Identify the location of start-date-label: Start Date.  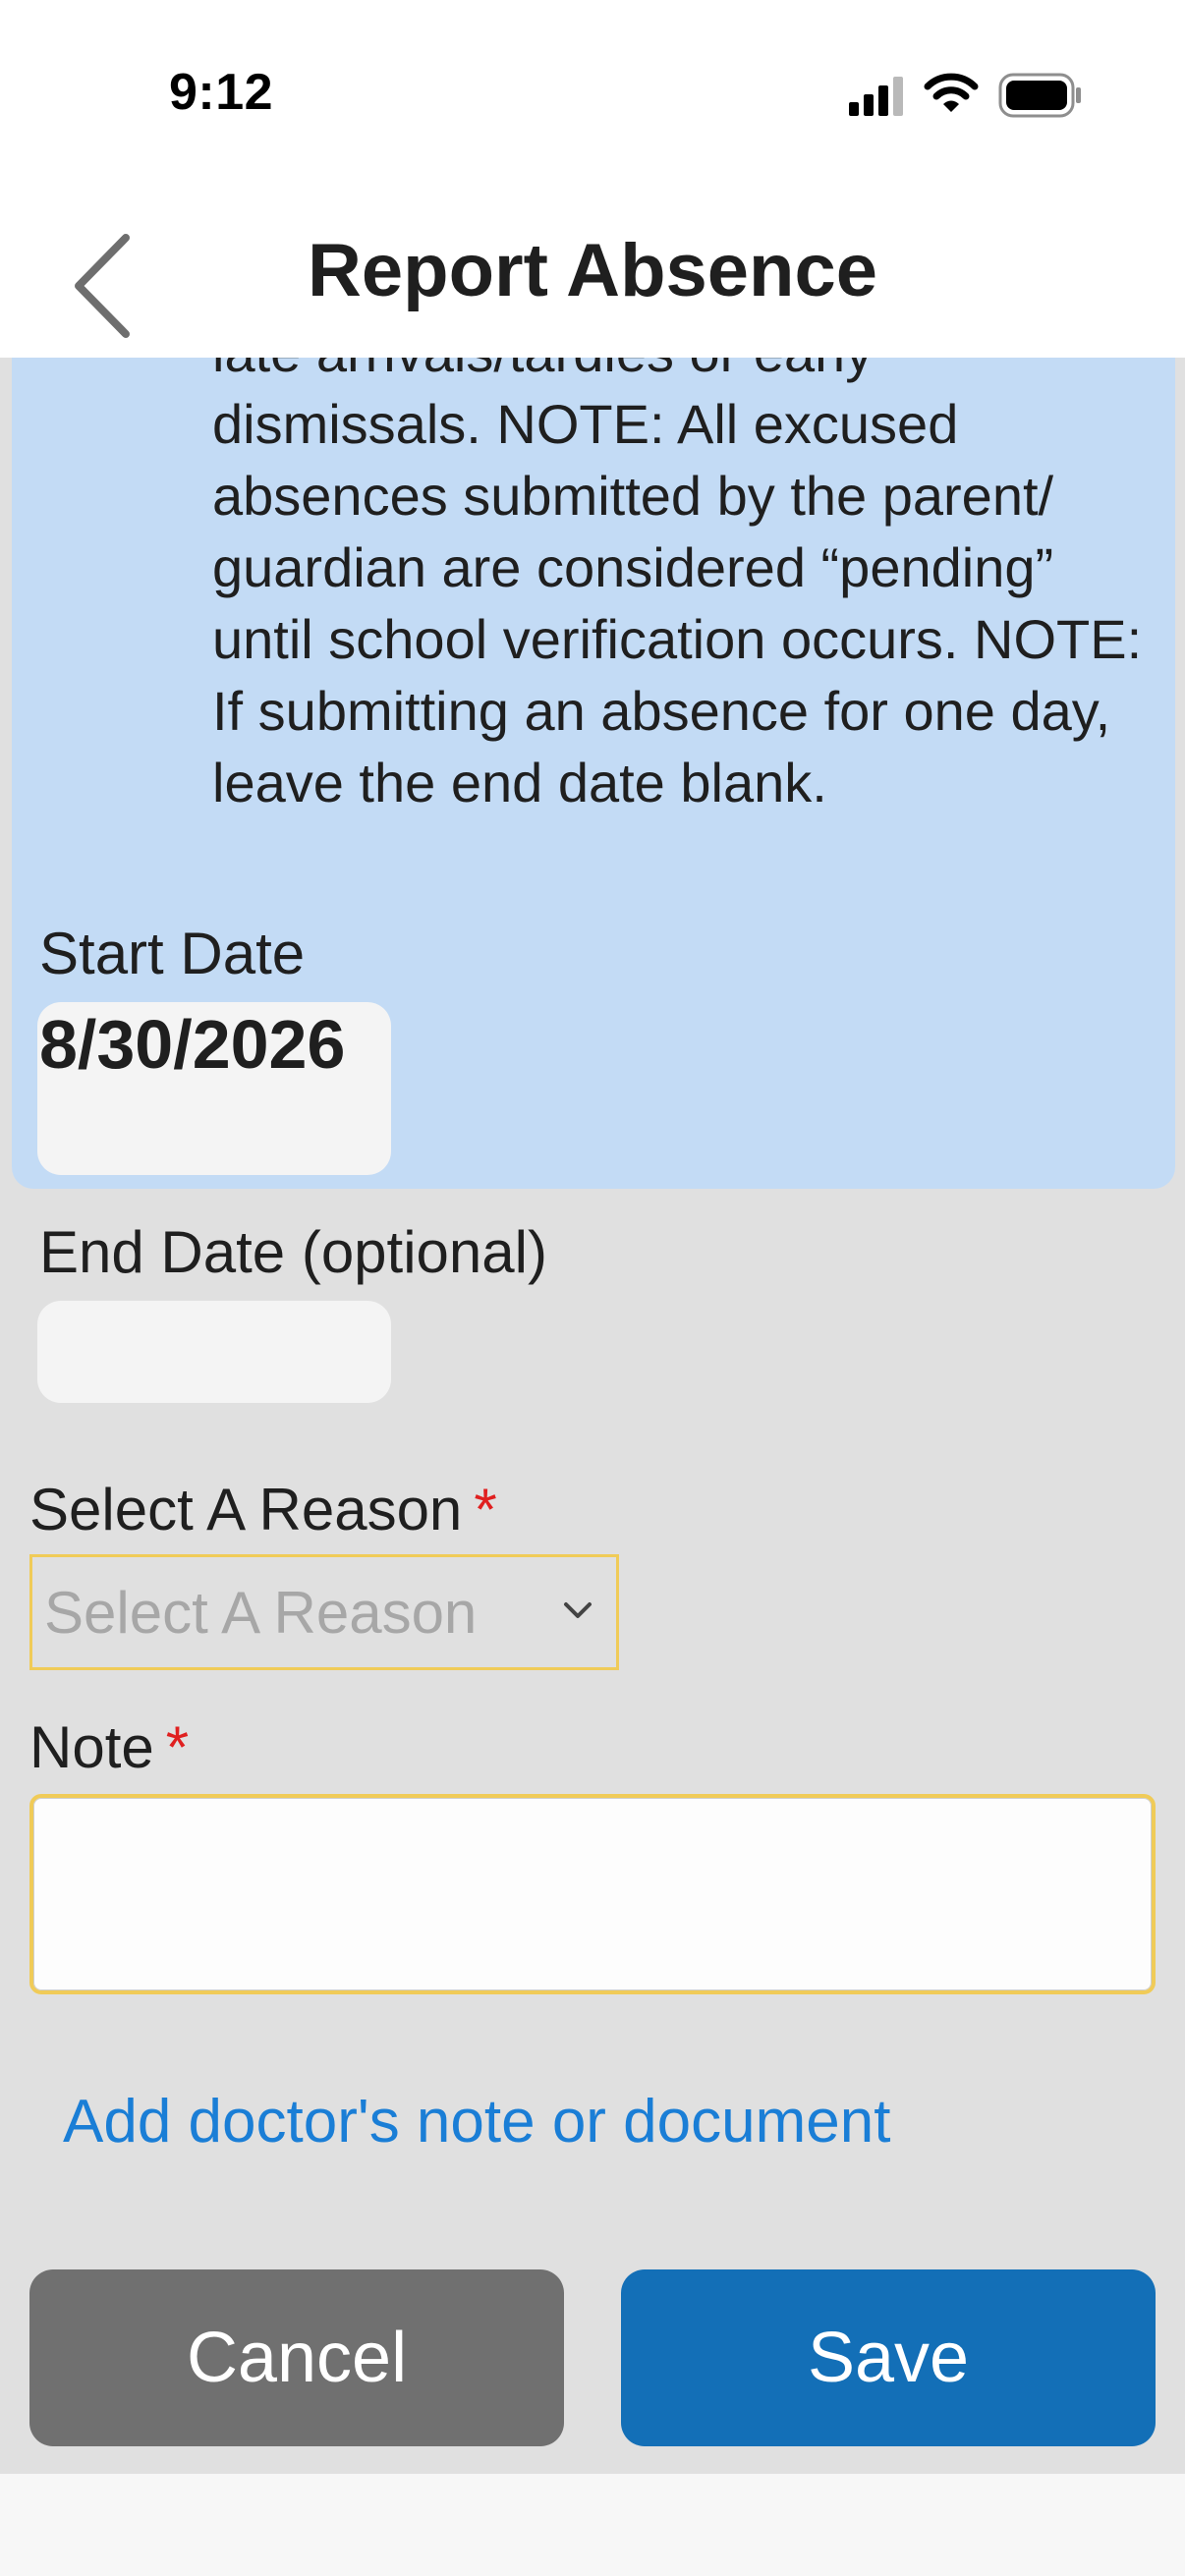
(172, 953).